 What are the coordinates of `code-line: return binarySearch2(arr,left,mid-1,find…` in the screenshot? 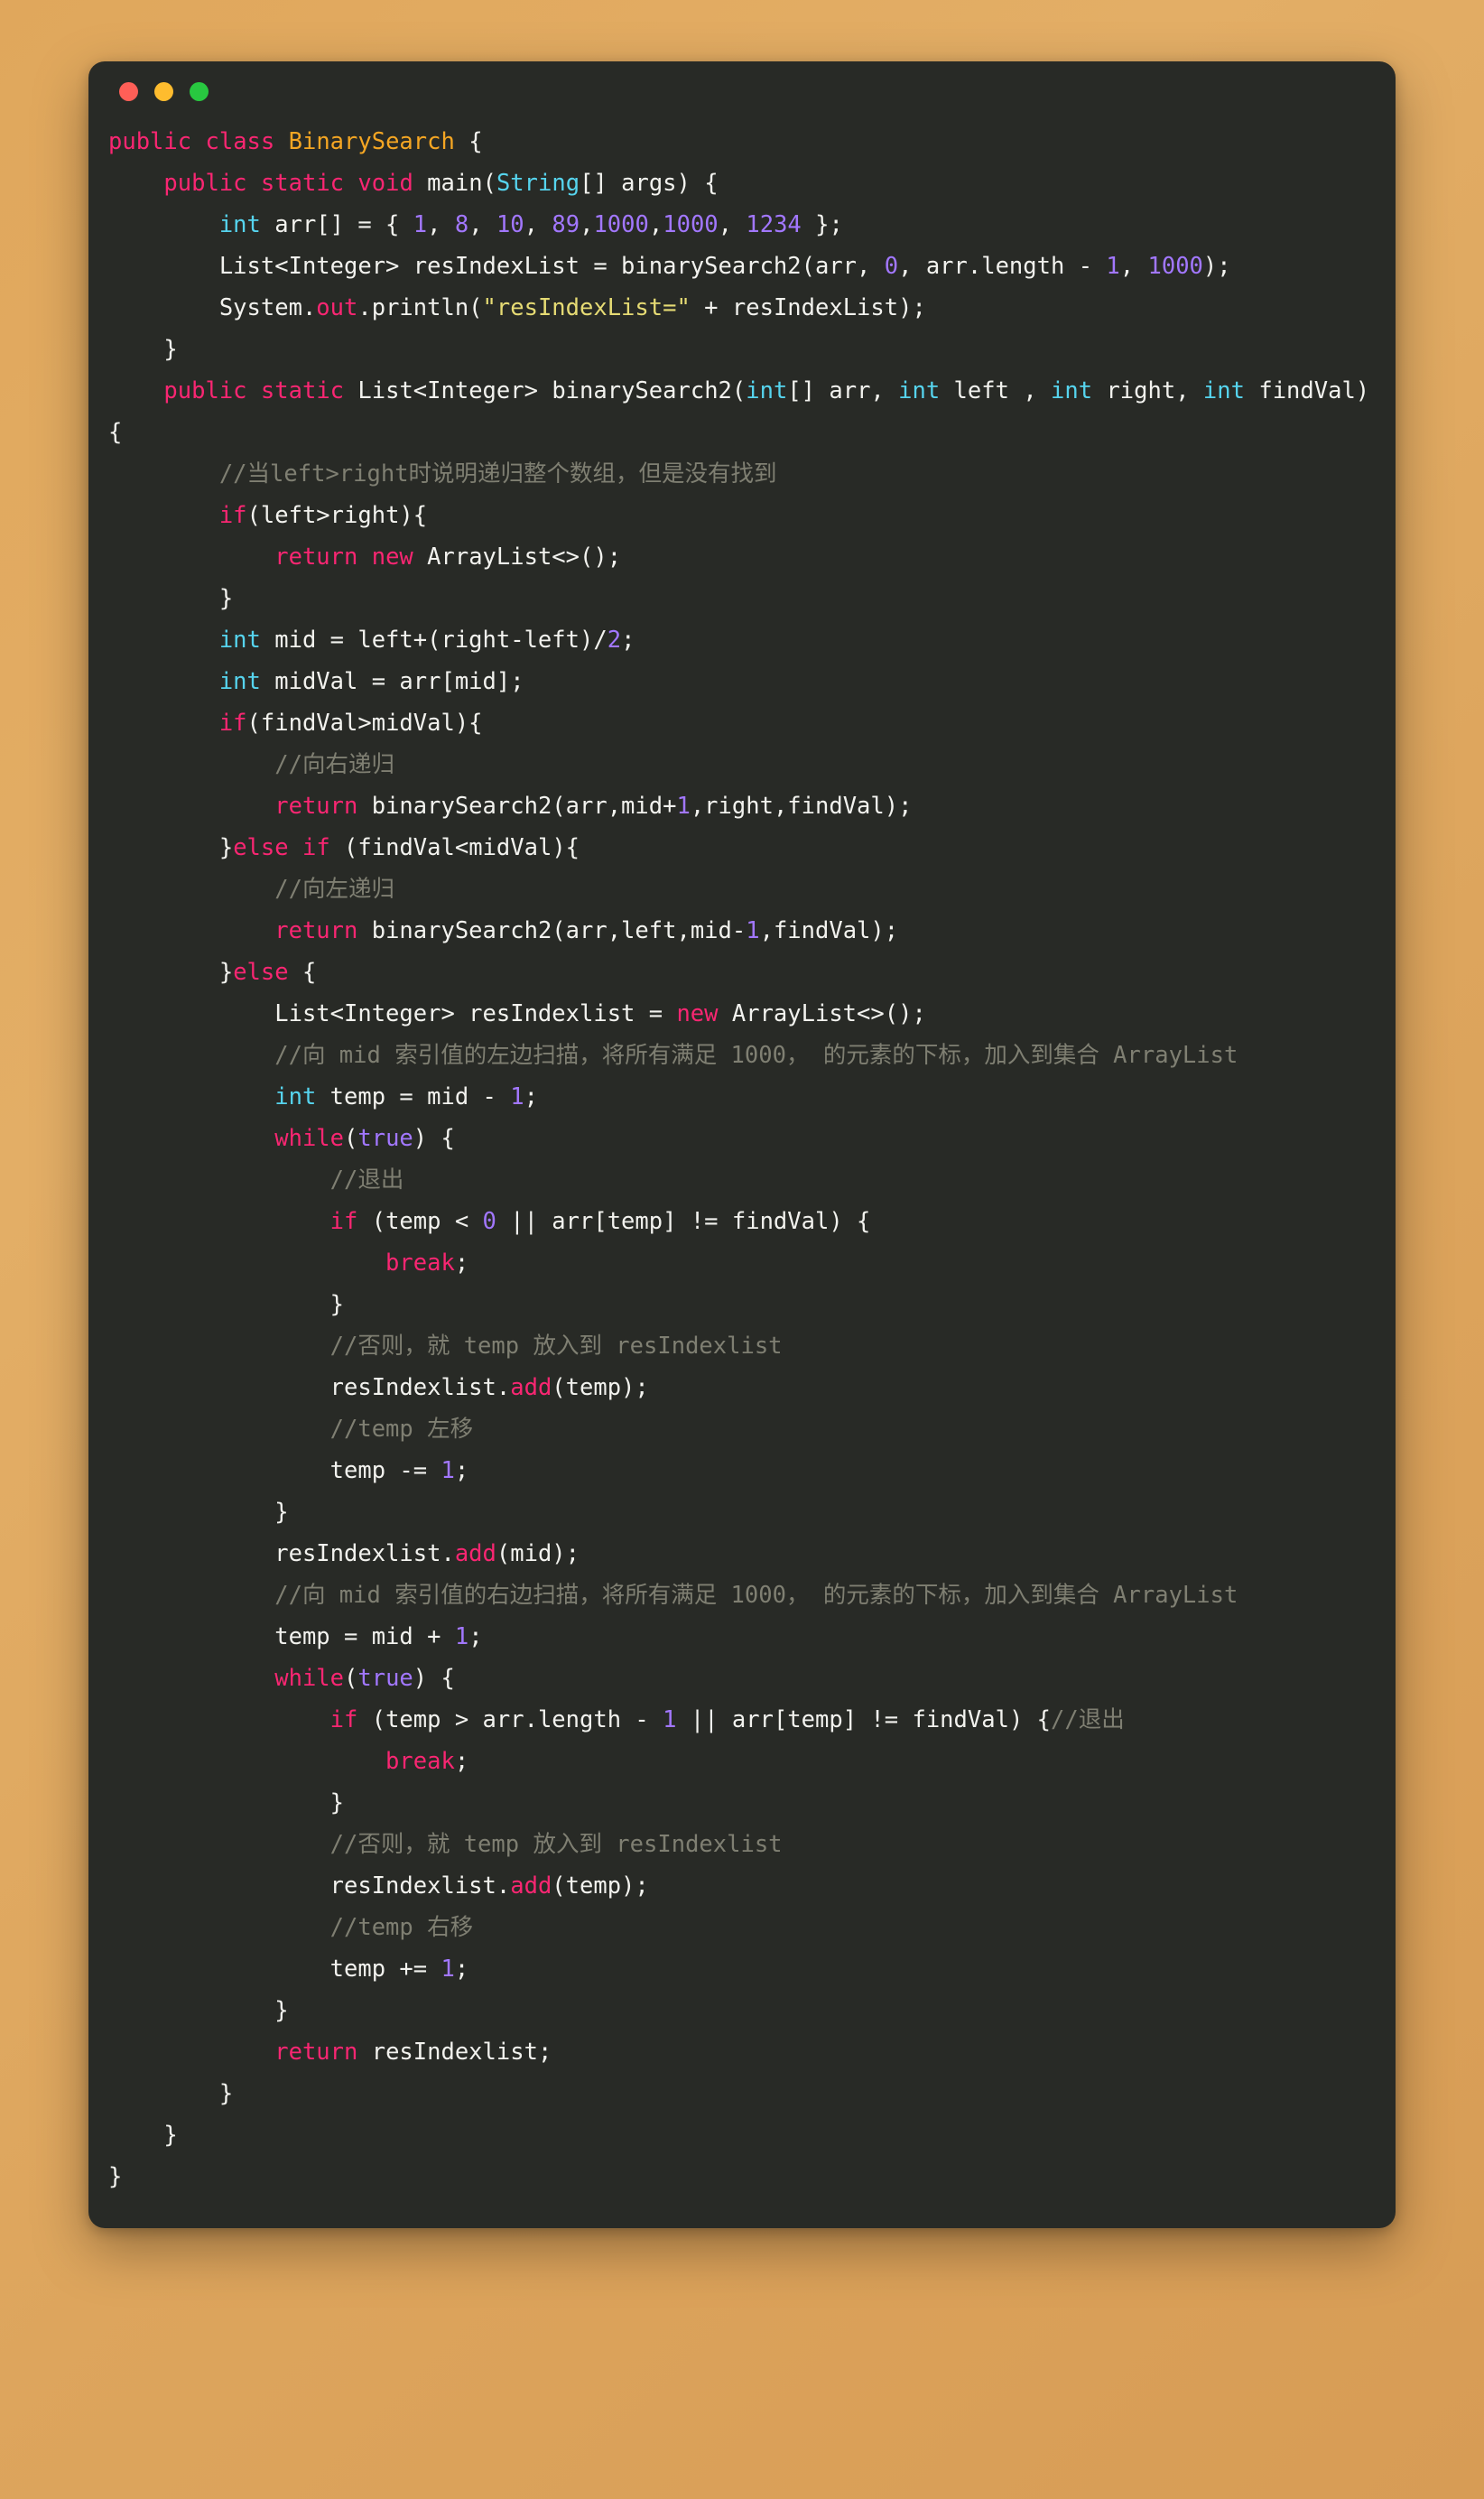 It's located at (742, 931).